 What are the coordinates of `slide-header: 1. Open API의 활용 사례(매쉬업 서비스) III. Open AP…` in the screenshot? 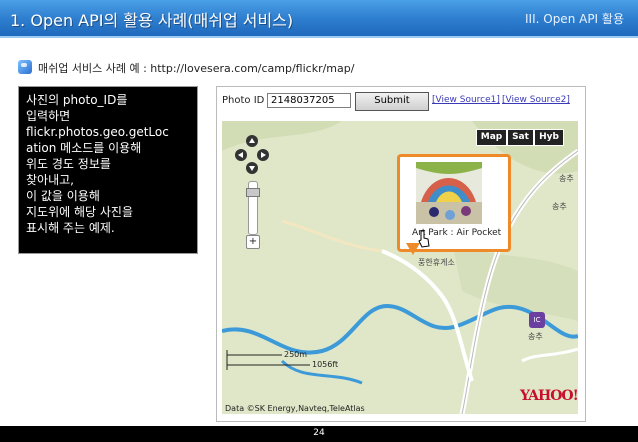 It's located at (319, 18).